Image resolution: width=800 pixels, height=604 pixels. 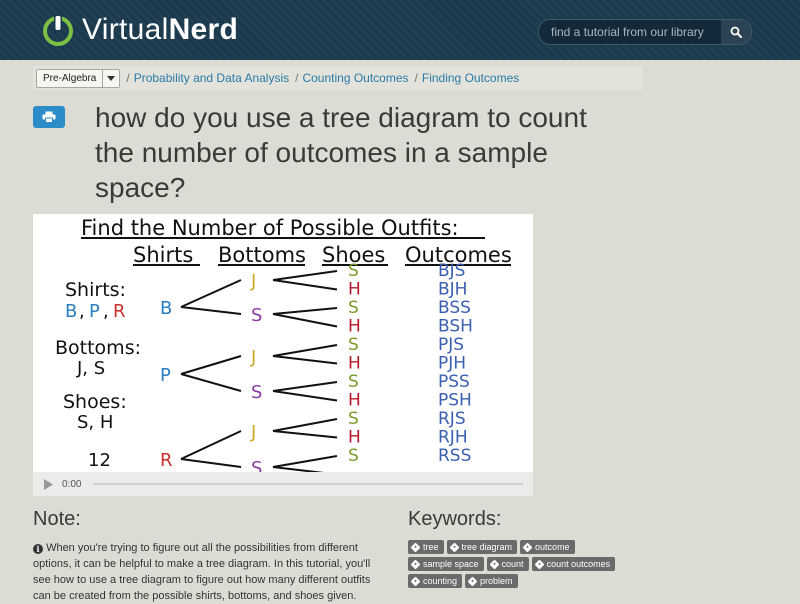 What do you see at coordinates (49, 117) in the screenshot?
I see `print-button` at bounding box center [49, 117].